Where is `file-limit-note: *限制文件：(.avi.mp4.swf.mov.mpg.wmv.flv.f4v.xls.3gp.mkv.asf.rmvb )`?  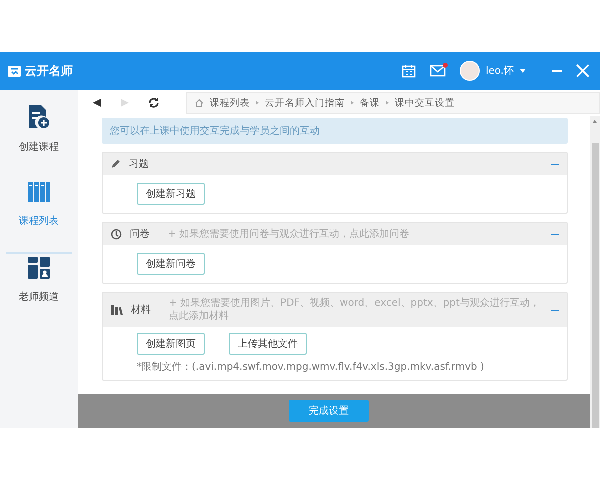
file-limit-note: *限制文件：(.avi.mp4.swf.mov.mpg.wmv.flv.f4v.xls.3gp.mkv.asf.rmvb ) is located at coordinates (310, 367).